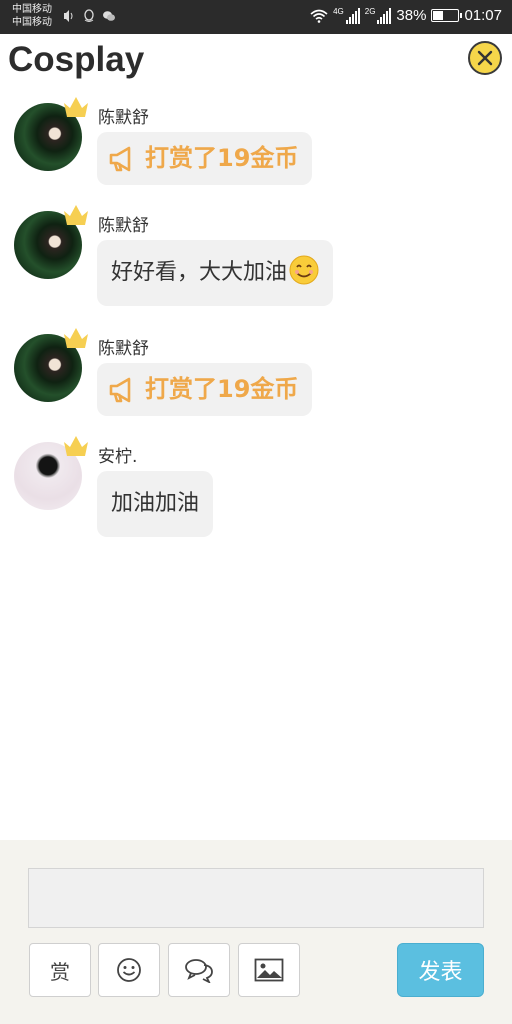 This screenshot has height=1024, width=512. I want to click on qq-icon, so click(89, 15).